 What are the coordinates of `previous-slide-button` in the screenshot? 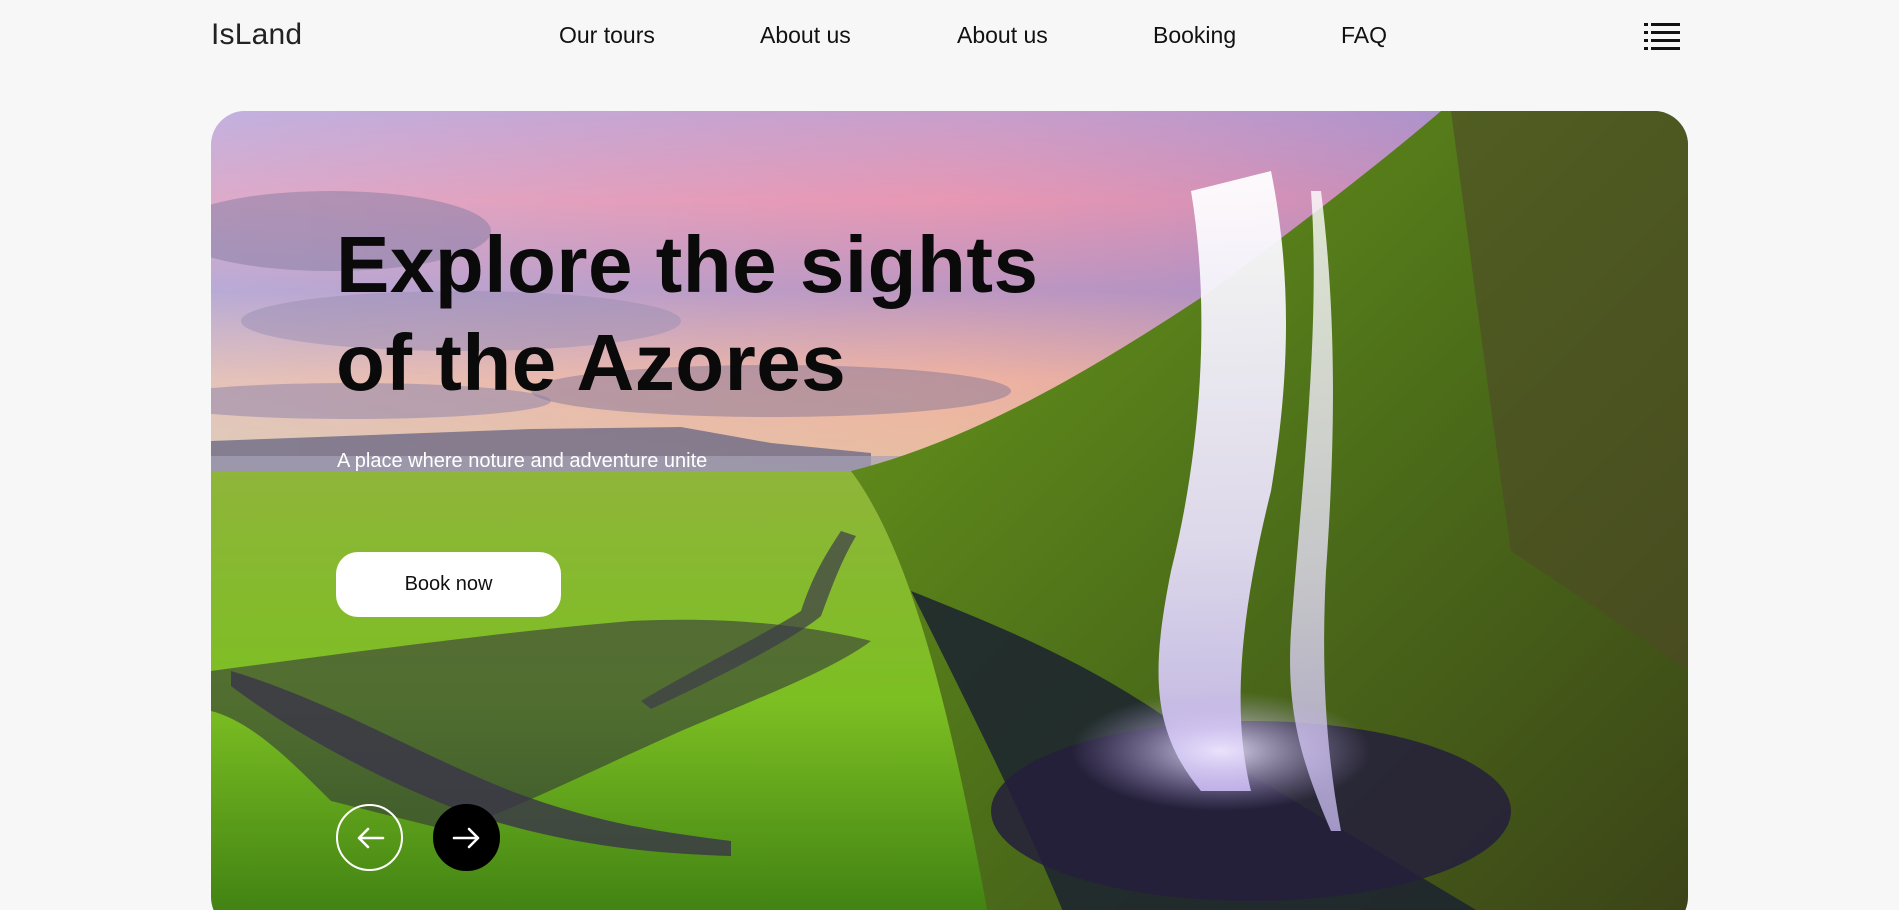 It's located at (369, 837).